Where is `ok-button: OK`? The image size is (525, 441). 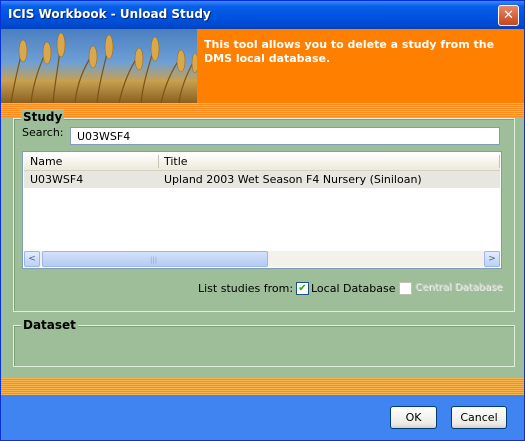 ok-button: OK is located at coordinates (413, 417).